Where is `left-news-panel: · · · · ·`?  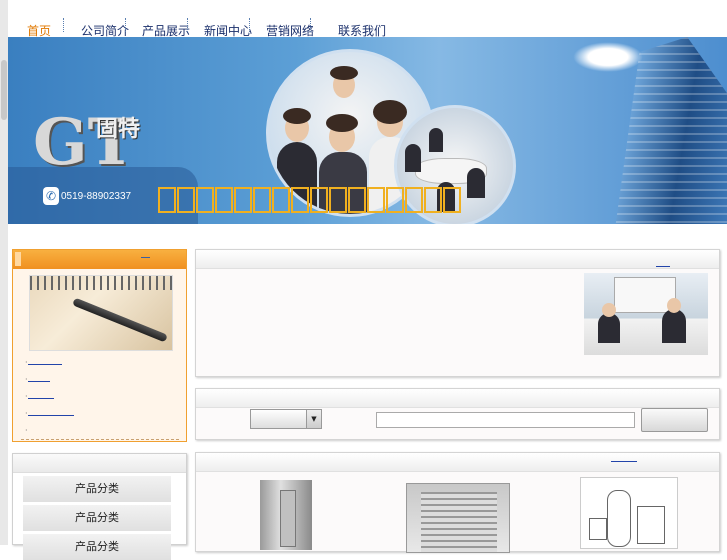 left-news-panel: · · · · · is located at coordinates (99, 345).